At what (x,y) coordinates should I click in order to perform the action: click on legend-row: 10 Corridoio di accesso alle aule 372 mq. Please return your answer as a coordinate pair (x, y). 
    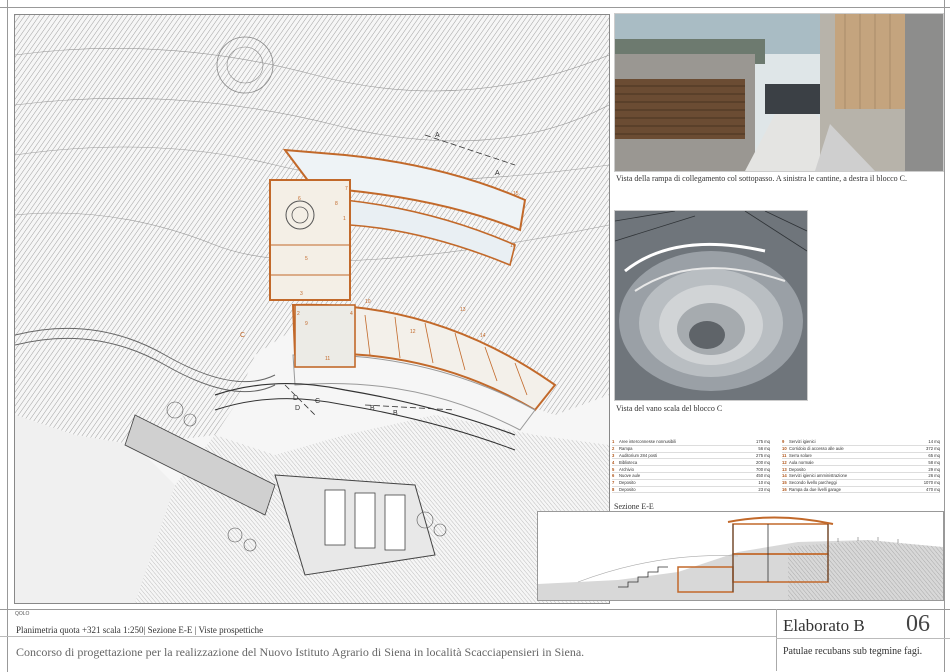
    Looking at the image, I should click on (861, 449).